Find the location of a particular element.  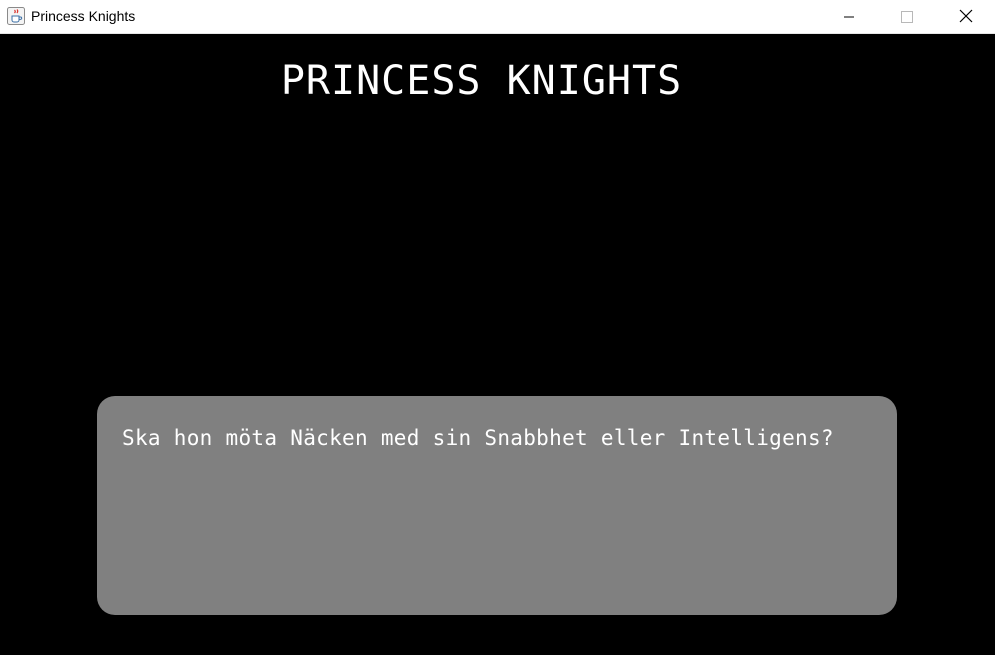

minimize-icon is located at coordinates (849, 17).